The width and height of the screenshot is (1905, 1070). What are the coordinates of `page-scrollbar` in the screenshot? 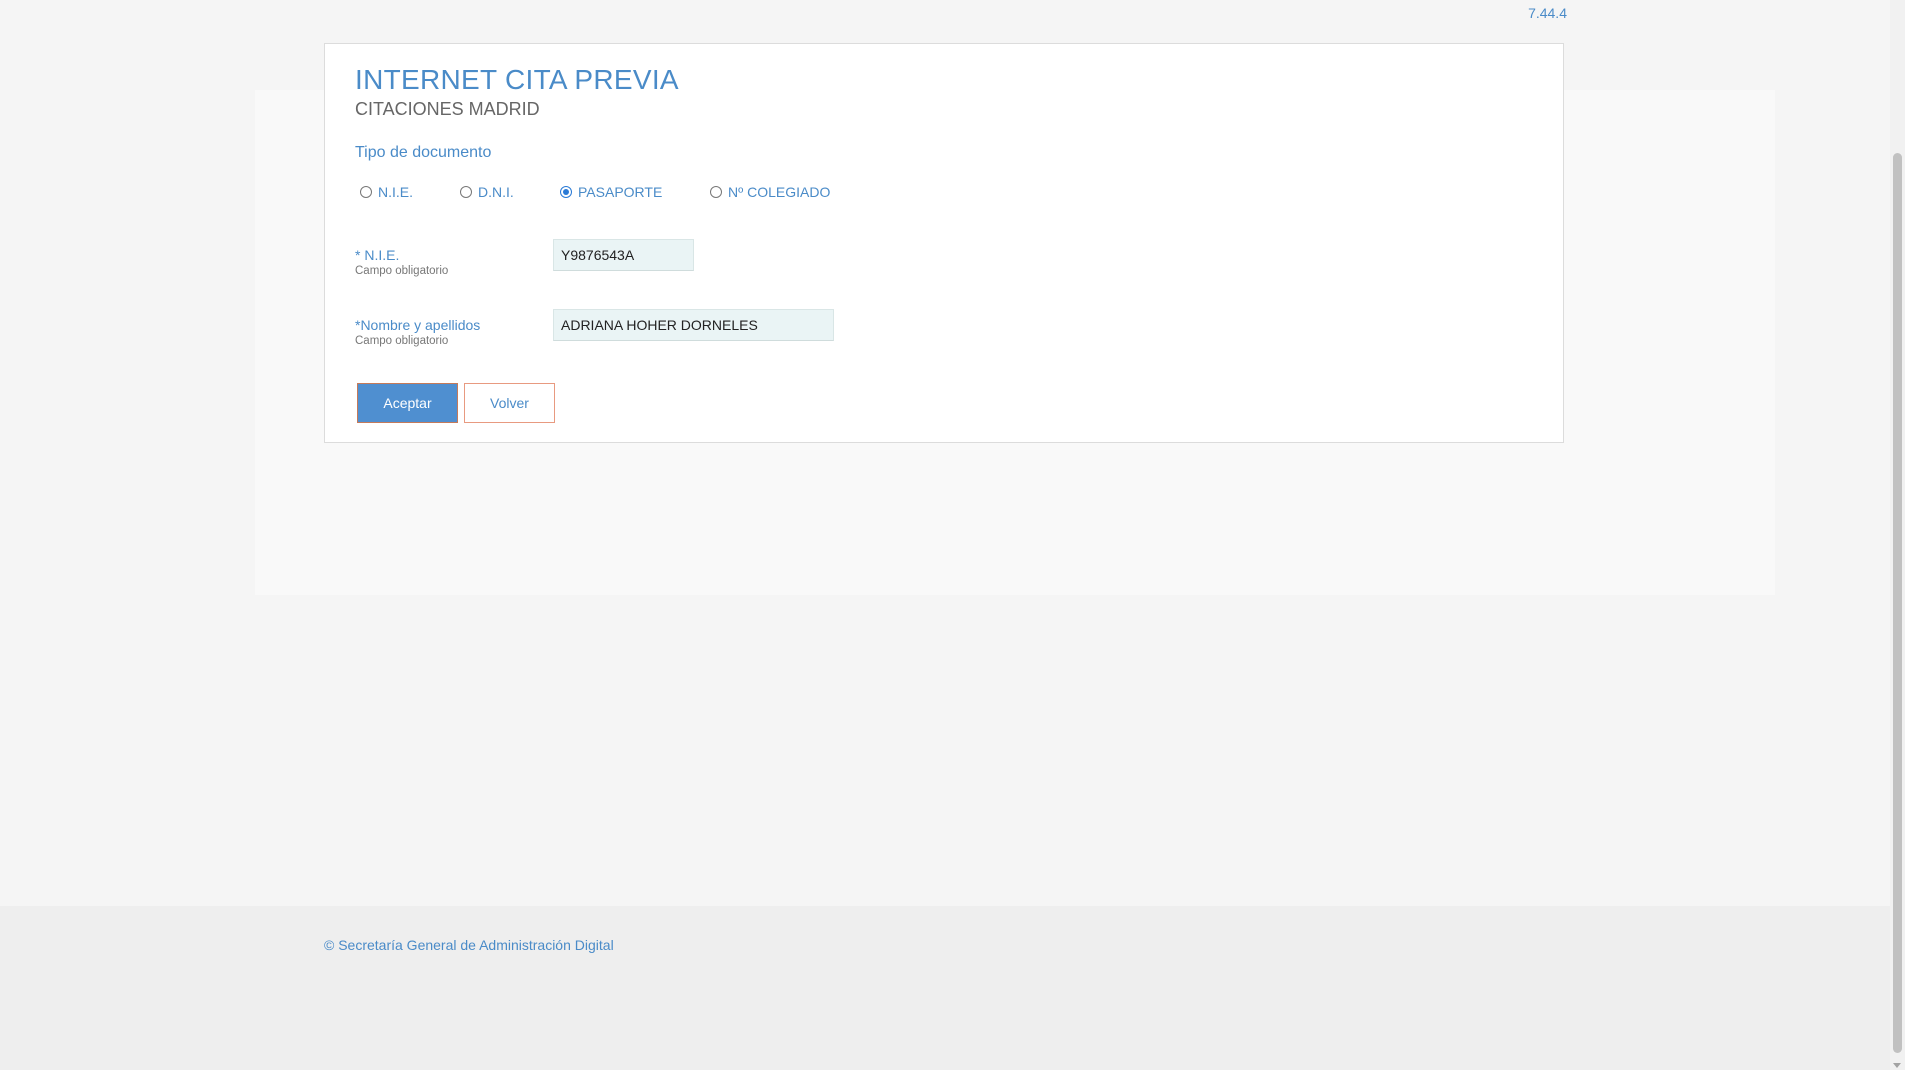 It's located at (1897, 535).